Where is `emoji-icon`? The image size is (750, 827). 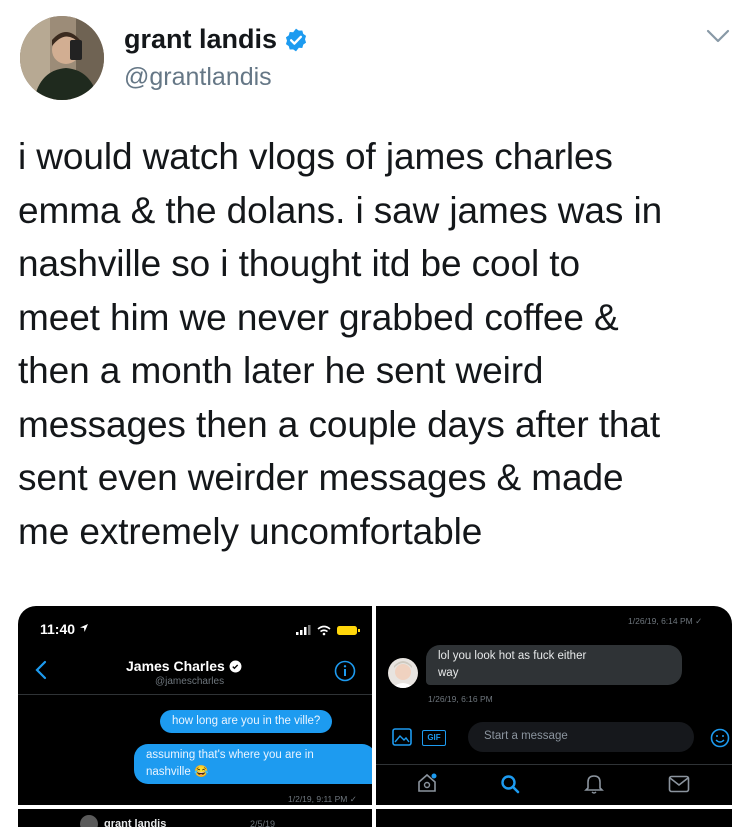 emoji-icon is located at coordinates (720, 738).